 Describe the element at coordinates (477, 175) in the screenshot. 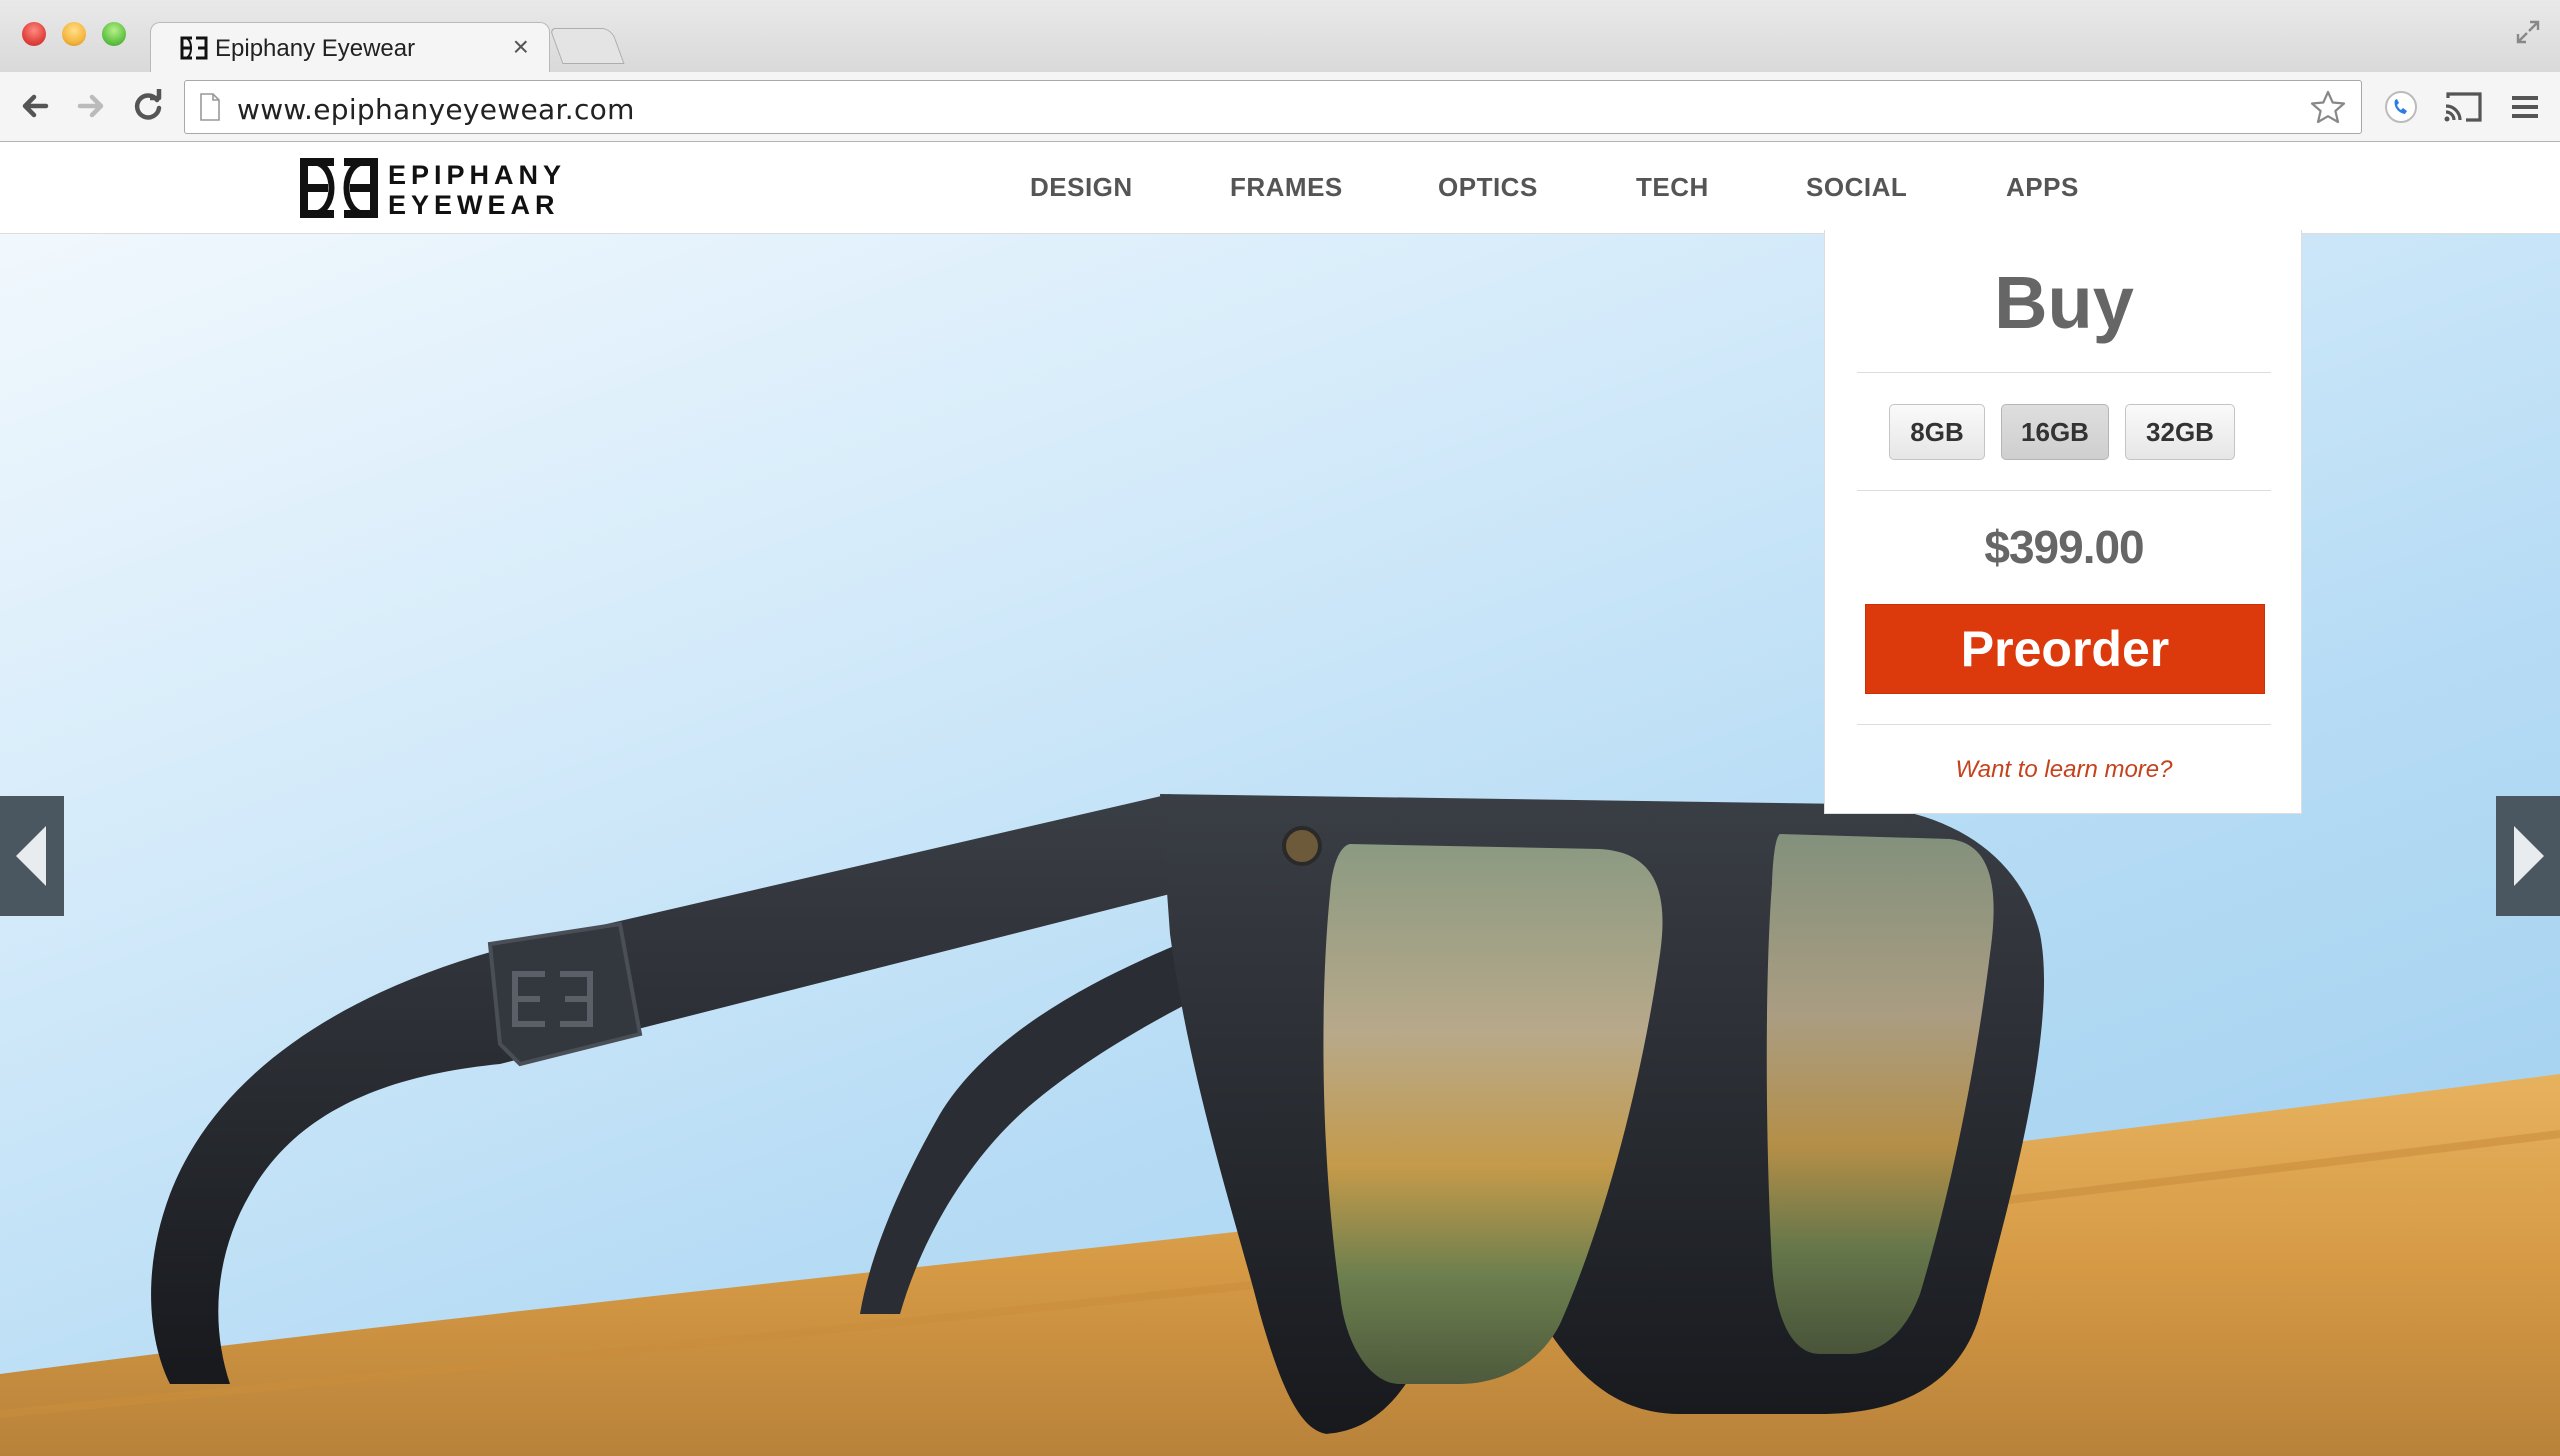

I see `logo-text-top: EPIPHANY` at that location.